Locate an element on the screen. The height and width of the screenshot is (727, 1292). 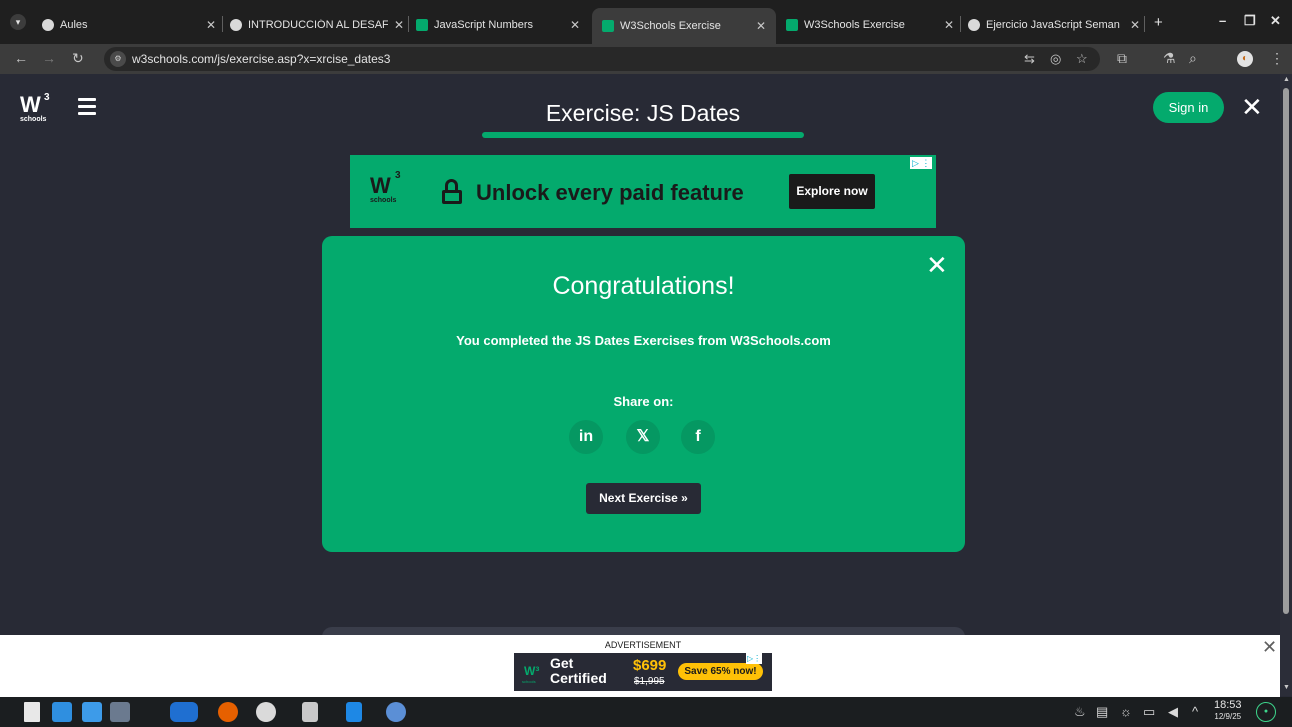
close-ad-icon: ✕ is located at coordinates (1269, 647).